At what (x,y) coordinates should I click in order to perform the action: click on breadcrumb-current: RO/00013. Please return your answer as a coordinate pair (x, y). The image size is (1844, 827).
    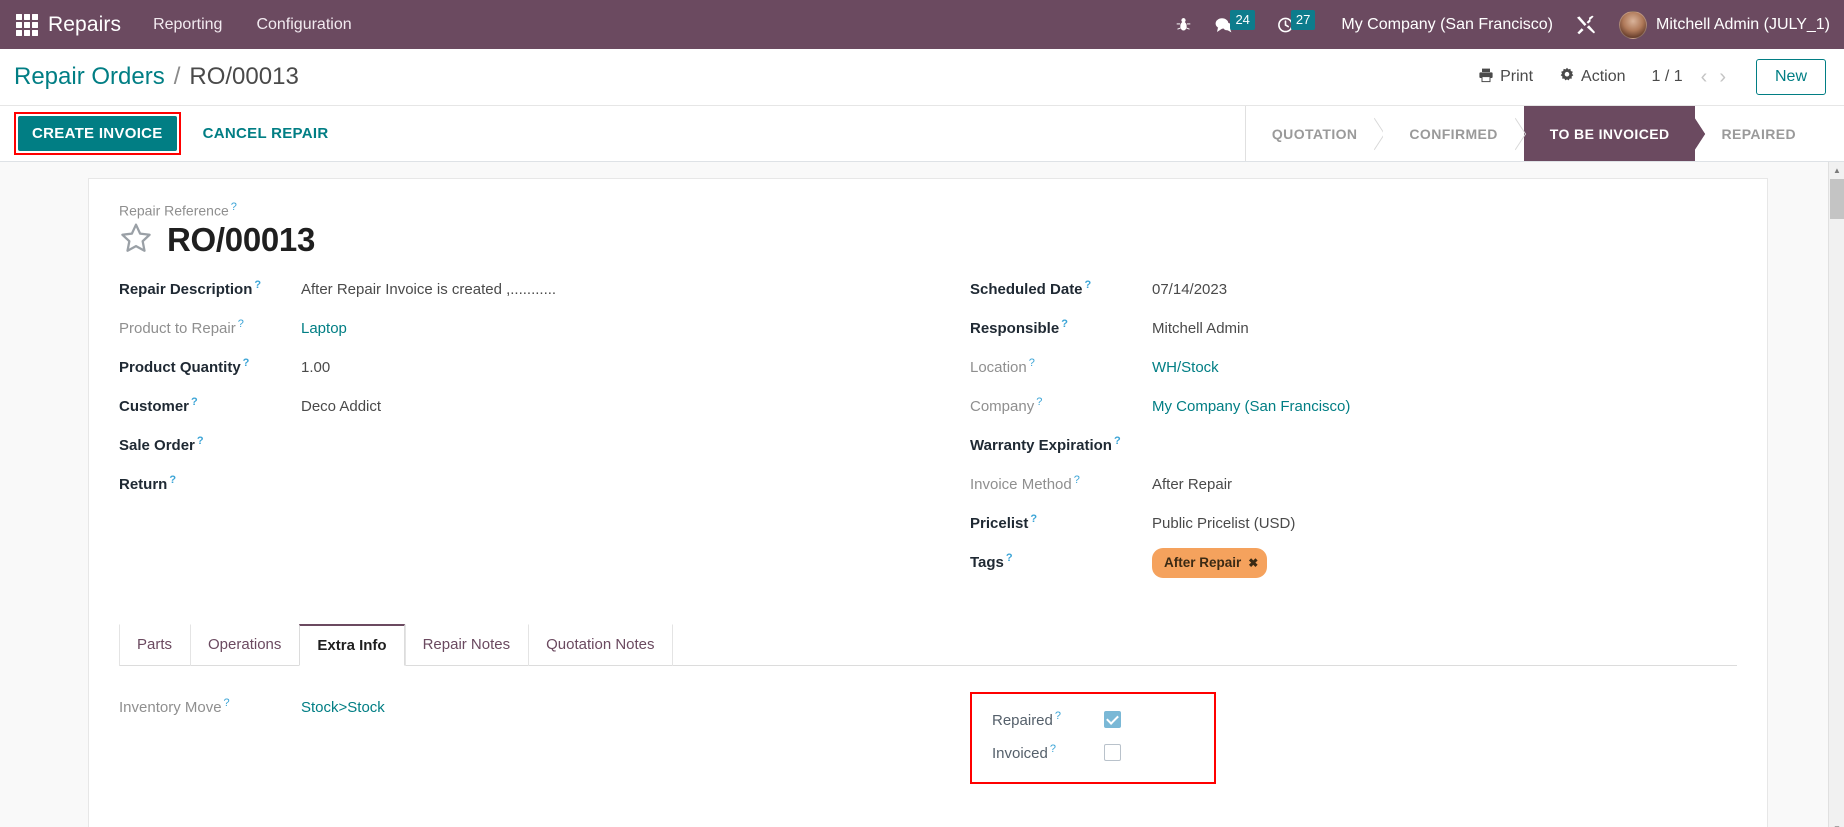
    Looking at the image, I should click on (244, 76).